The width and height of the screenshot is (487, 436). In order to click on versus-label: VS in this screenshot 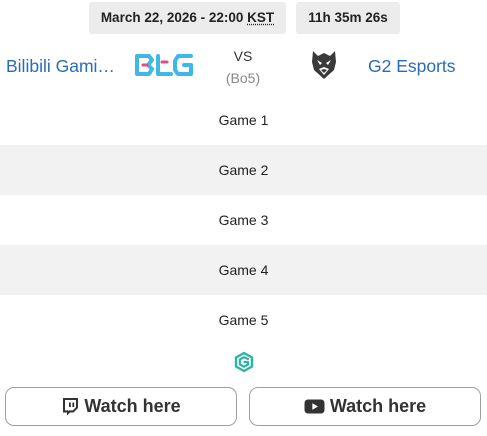, I will do `click(243, 56)`.